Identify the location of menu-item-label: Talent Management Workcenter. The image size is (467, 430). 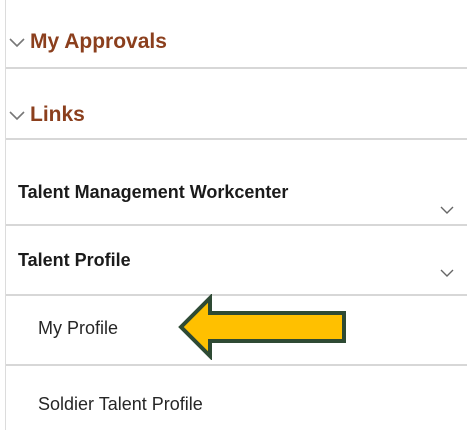
(153, 192).